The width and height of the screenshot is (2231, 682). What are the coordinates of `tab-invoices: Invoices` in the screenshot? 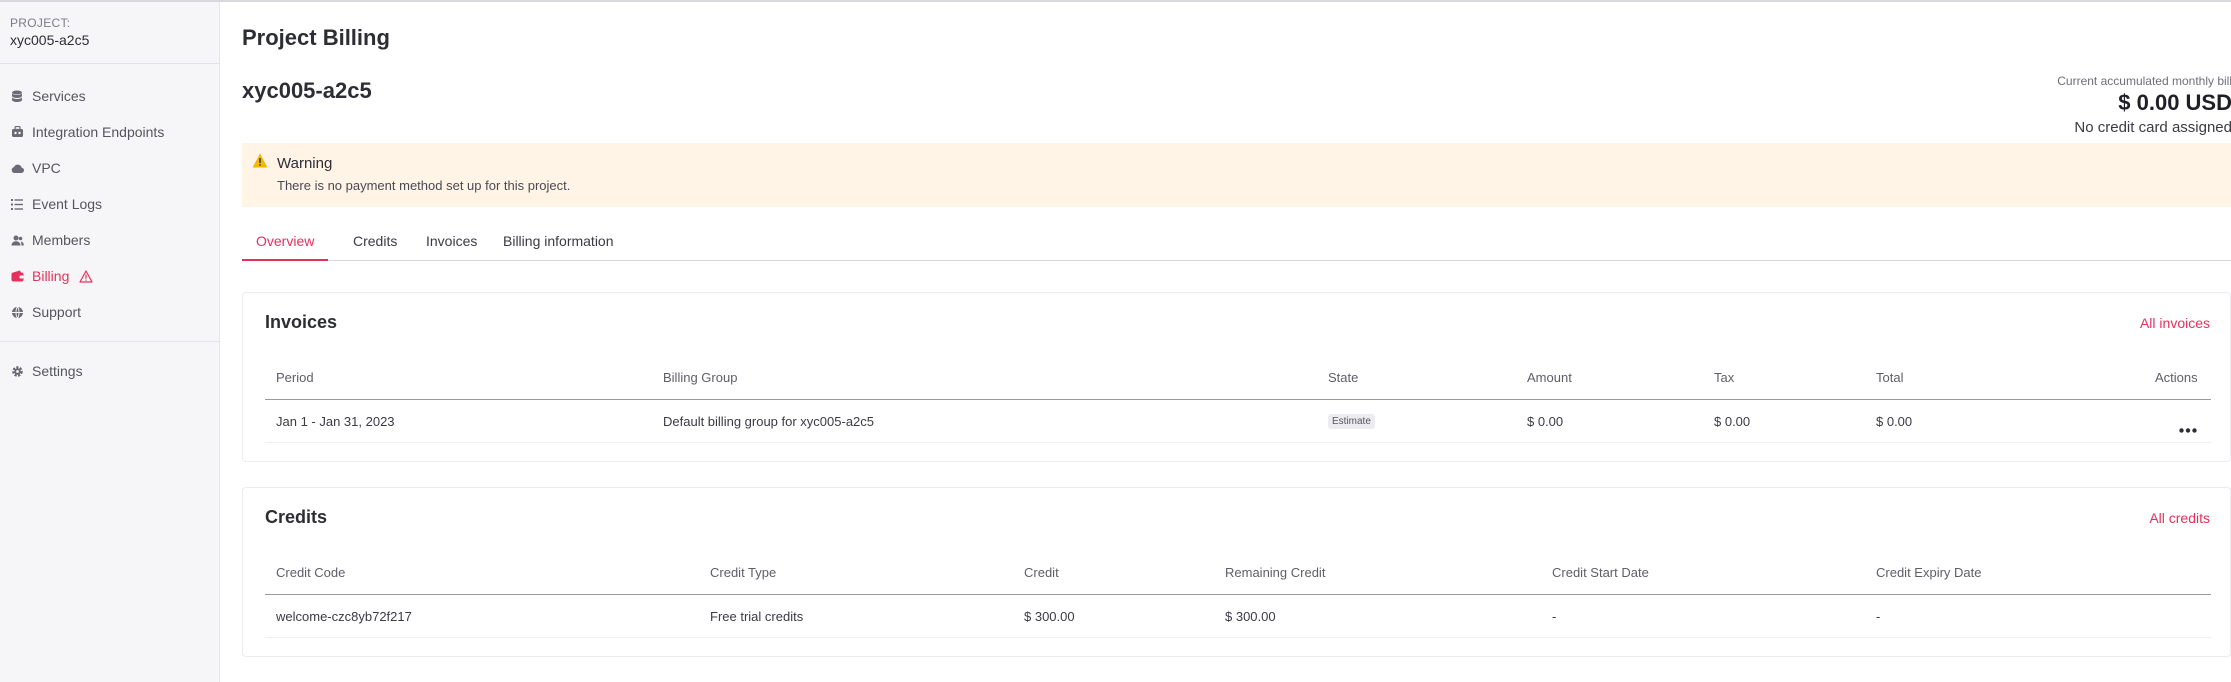 It's located at (451, 243).